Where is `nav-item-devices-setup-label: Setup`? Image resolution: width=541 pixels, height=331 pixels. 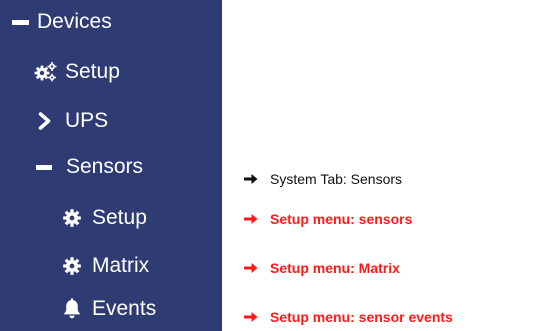
nav-item-devices-setup-label: Setup is located at coordinates (92, 71).